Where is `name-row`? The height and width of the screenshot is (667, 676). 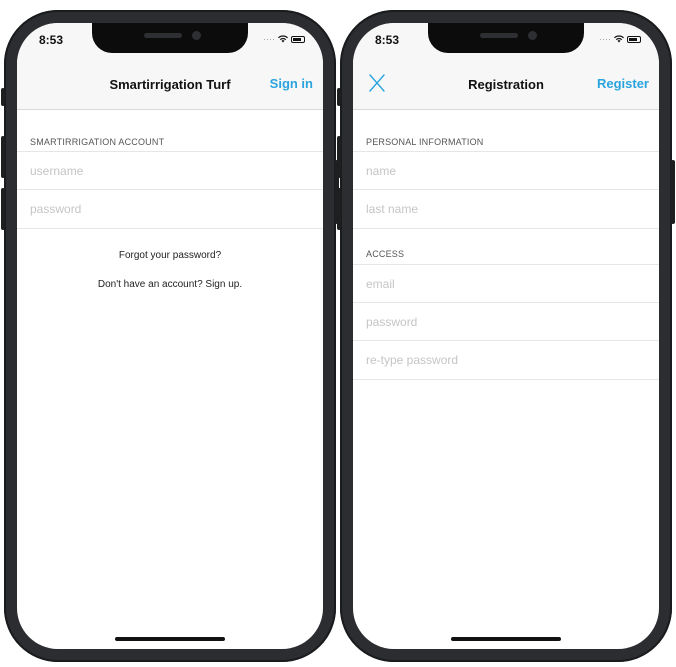
name-row is located at coordinates (506, 170).